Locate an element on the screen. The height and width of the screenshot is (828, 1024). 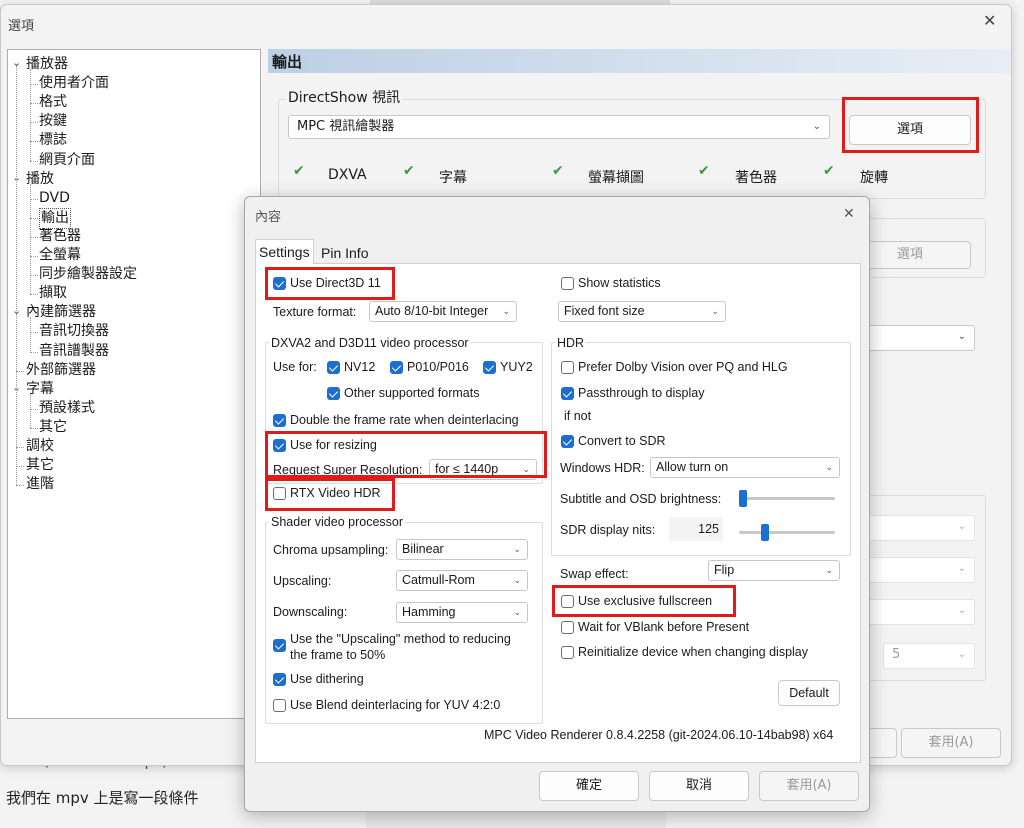
window-apply-button: 套用(A) is located at coordinates (951, 743).